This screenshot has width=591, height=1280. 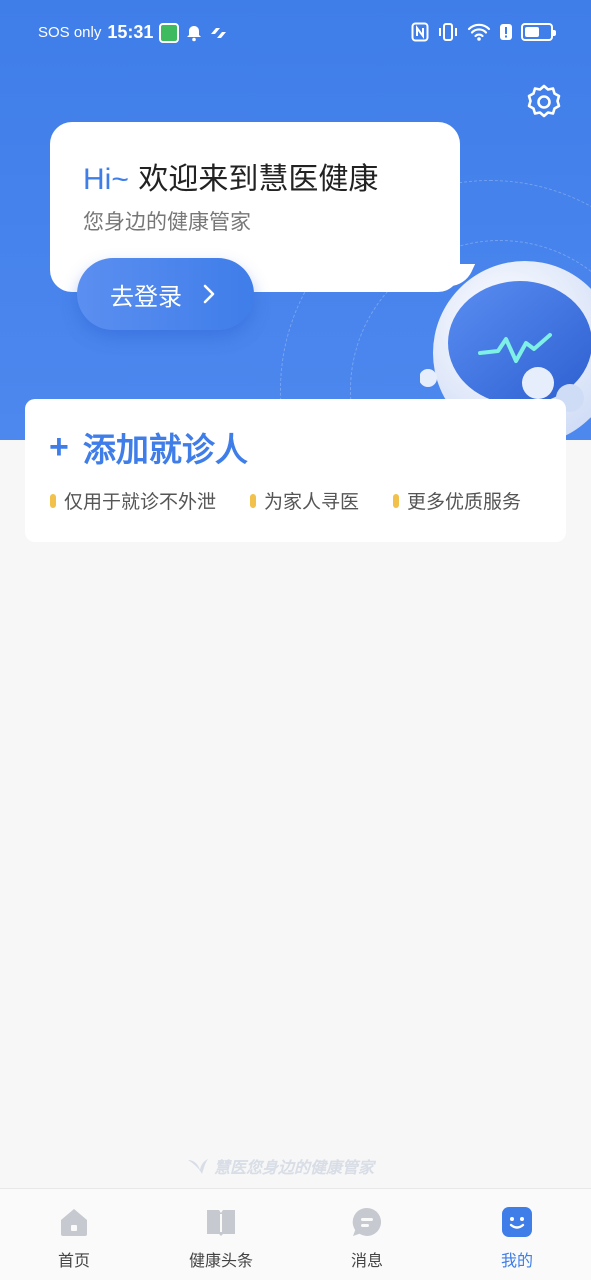 What do you see at coordinates (169, 32) in the screenshot?
I see `wechat-notification-icon` at bounding box center [169, 32].